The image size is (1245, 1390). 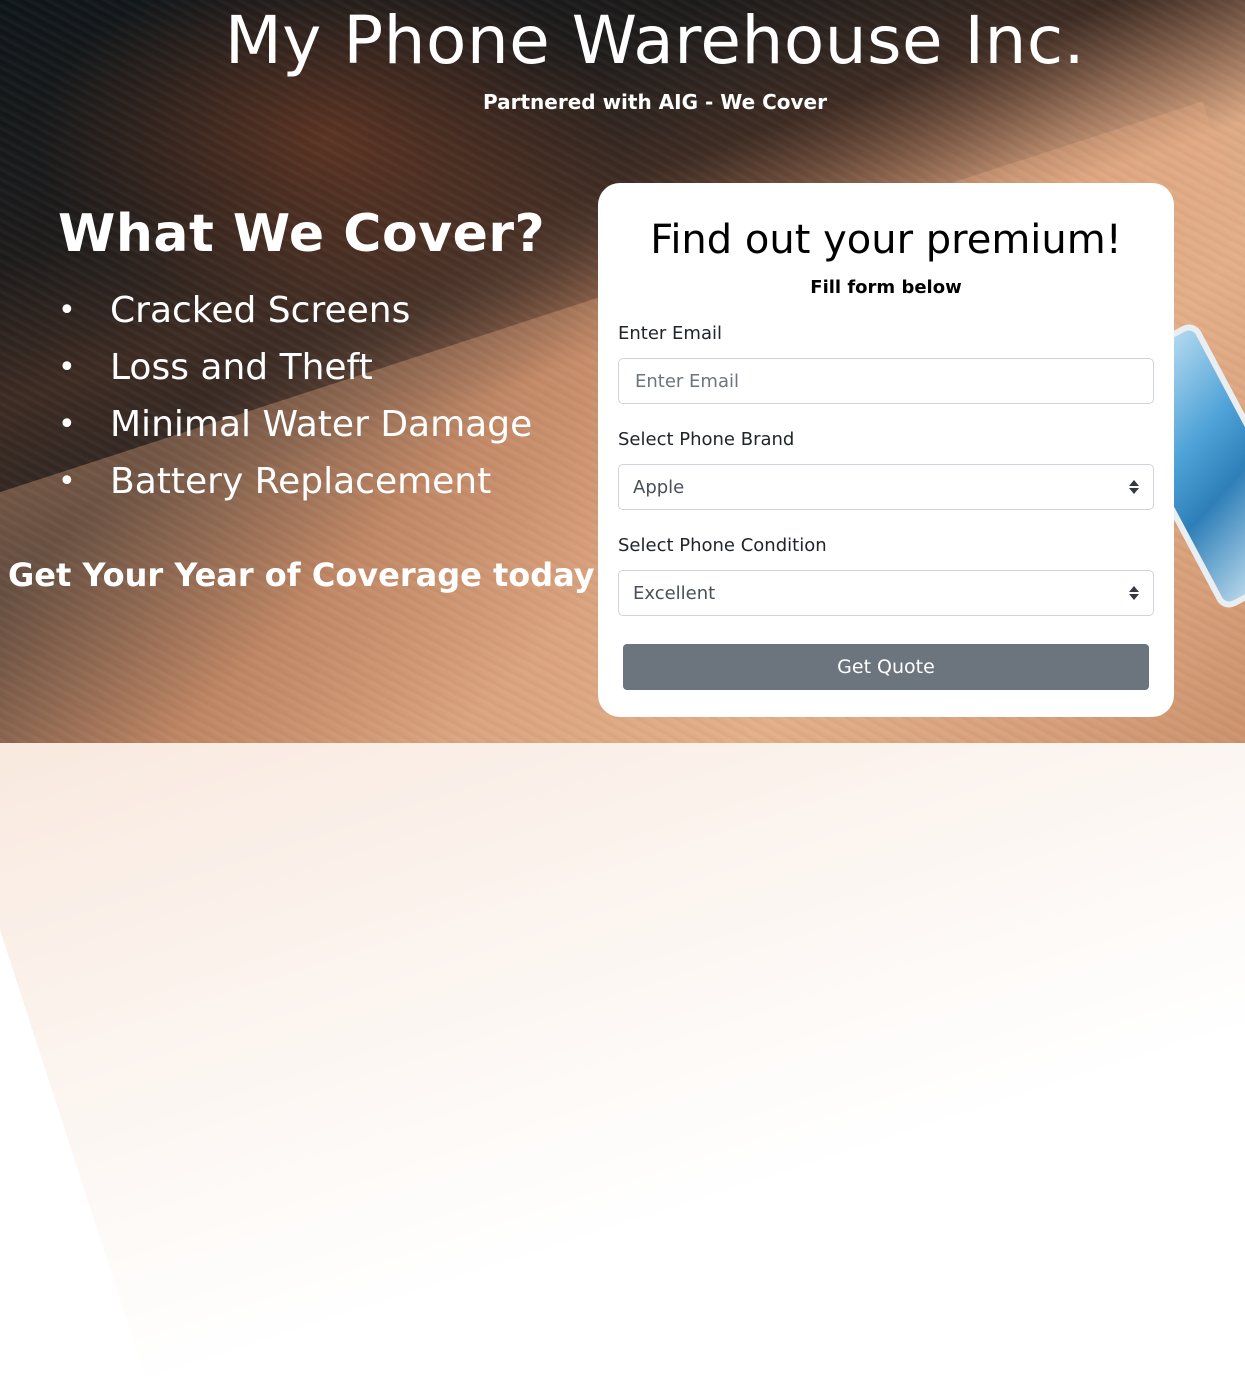 I want to click on coverage-item: • Minimal Water Damage, so click(x=295, y=424).